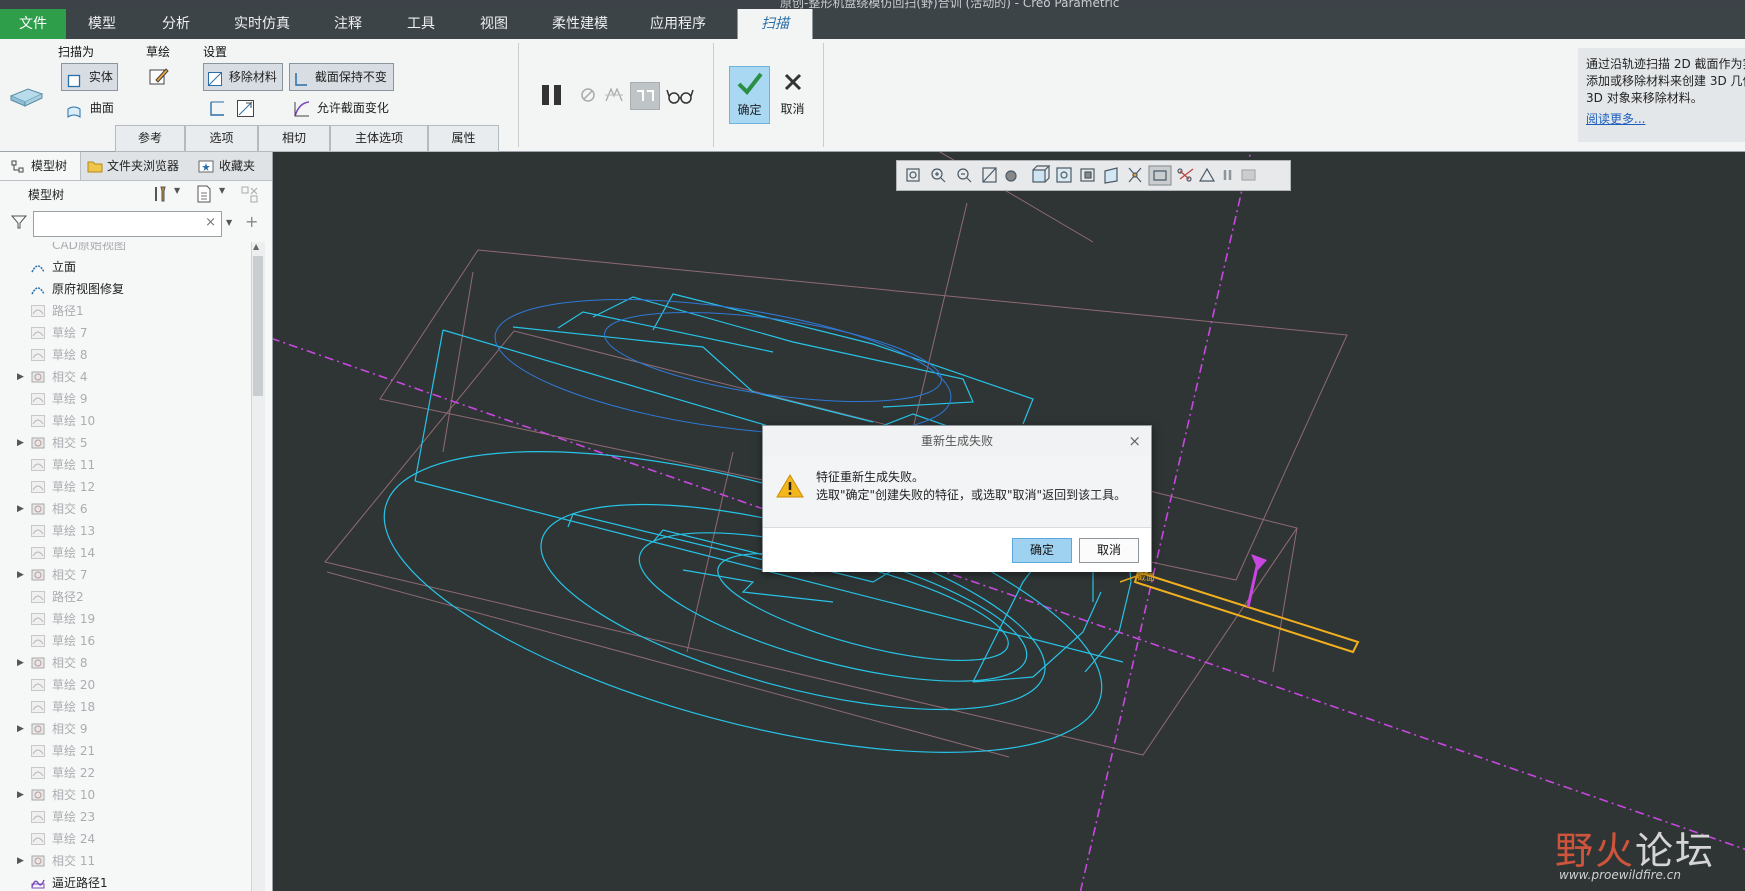  Describe the element at coordinates (95, 167) in the screenshot. I see `folder-icon` at that location.